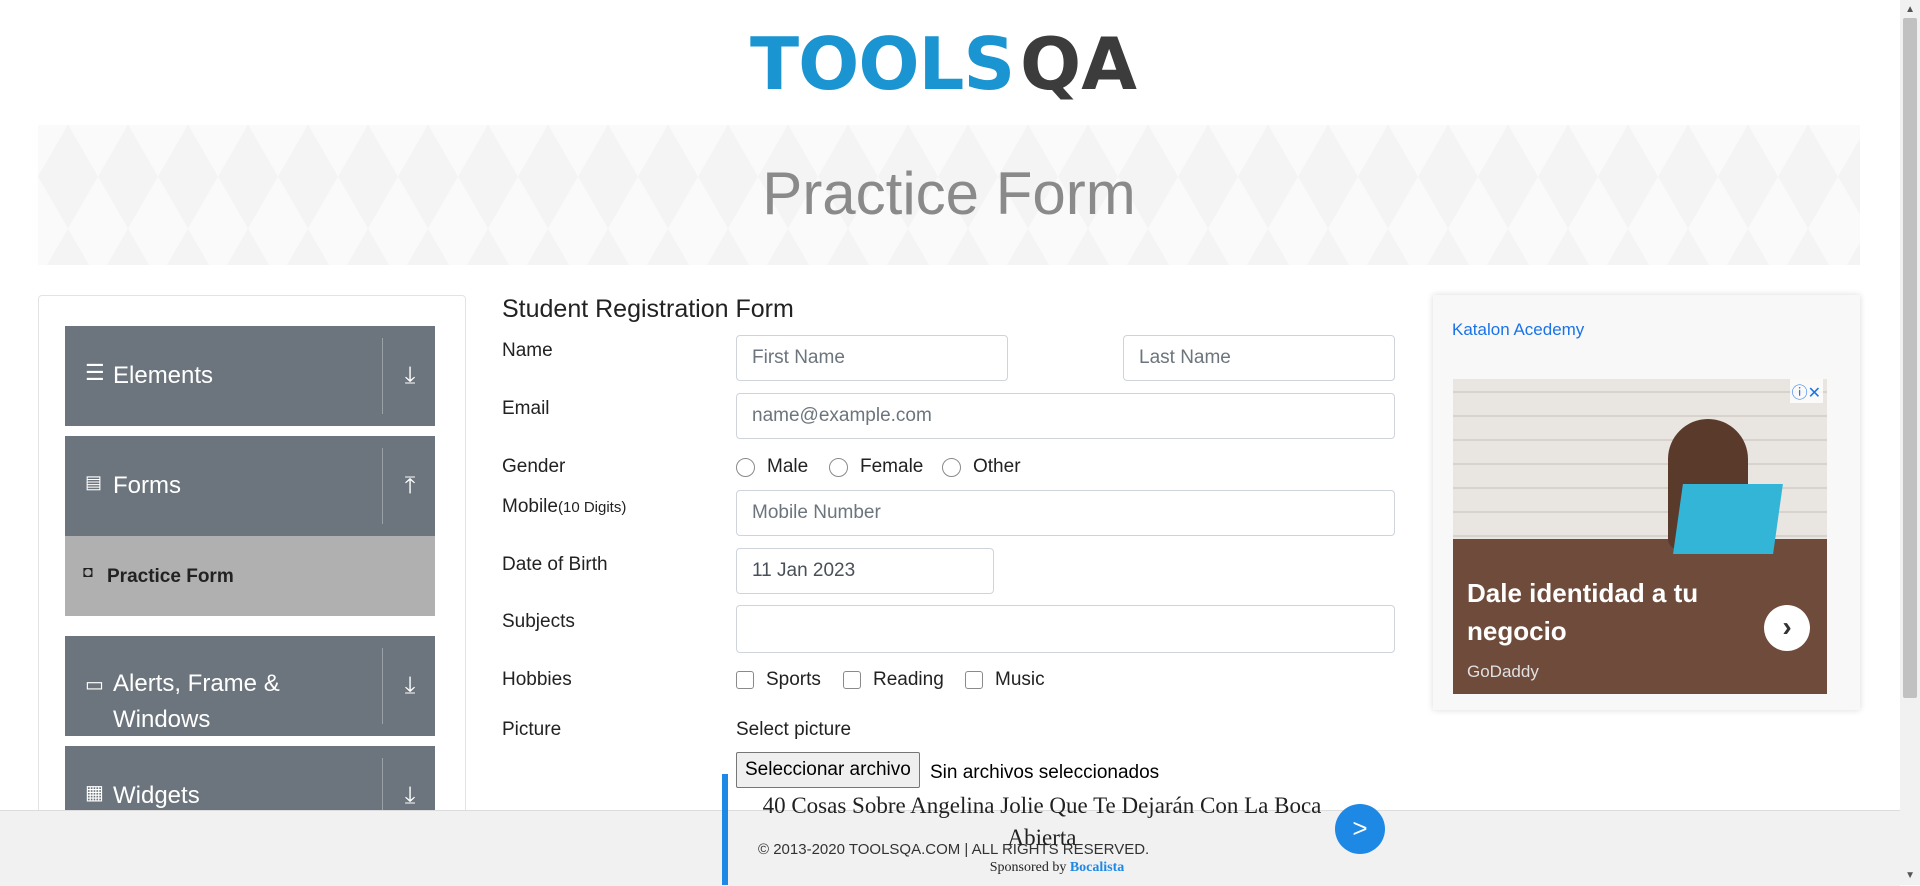 This screenshot has height=886, width=1920. I want to click on scroll-thumb, so click(1910, 358).